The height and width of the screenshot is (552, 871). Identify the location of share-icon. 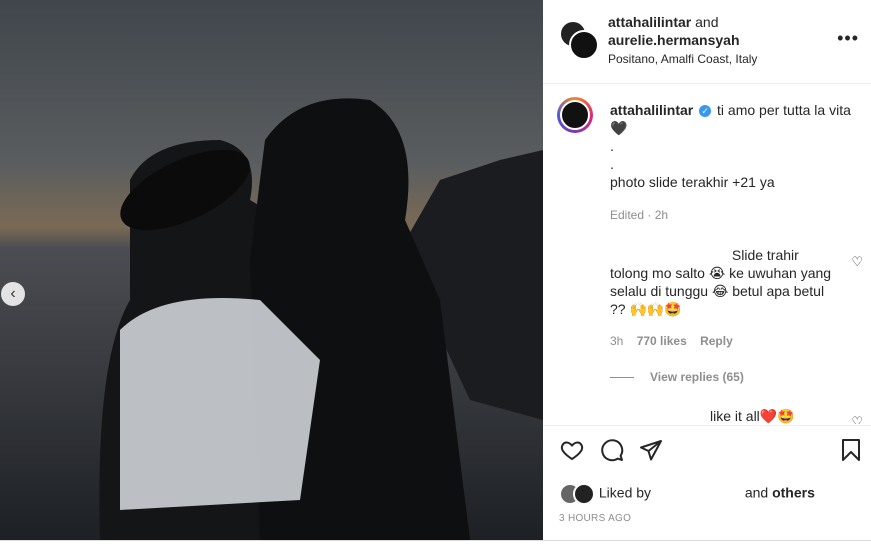
(651, 450).